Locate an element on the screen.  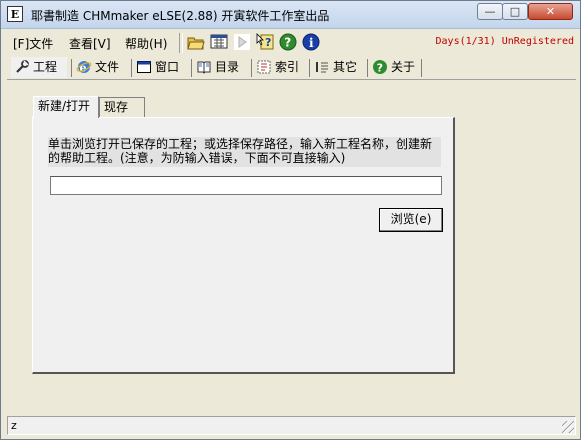
svg-text: i is located at coordinates (311, 43).